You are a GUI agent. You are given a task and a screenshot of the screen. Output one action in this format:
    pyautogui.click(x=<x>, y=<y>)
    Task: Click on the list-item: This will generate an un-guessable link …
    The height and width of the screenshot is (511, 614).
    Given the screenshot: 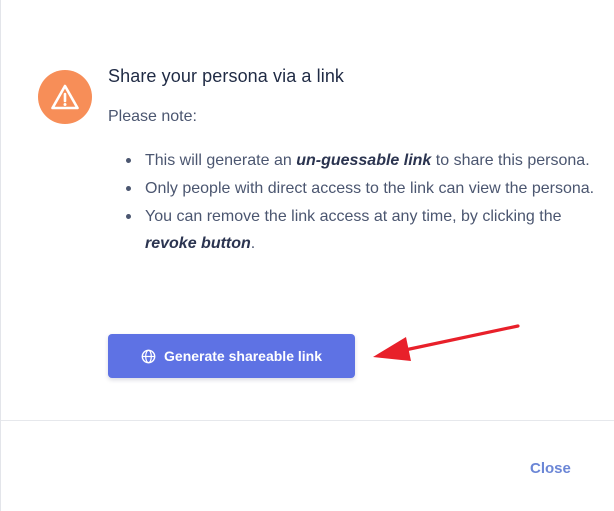 What is the action you would take?
    pyautogui.click(x=370, y=160)
    